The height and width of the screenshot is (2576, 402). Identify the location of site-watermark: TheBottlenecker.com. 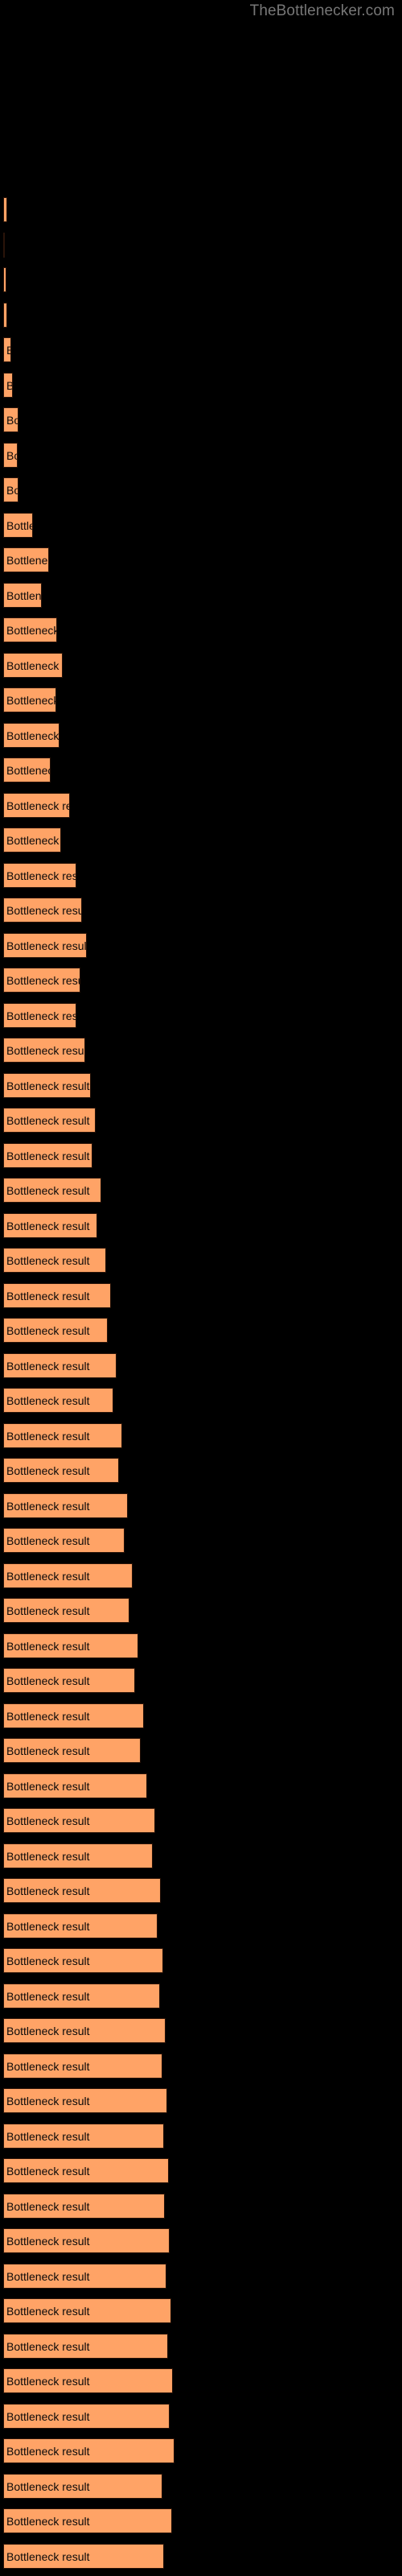
(322, 10).